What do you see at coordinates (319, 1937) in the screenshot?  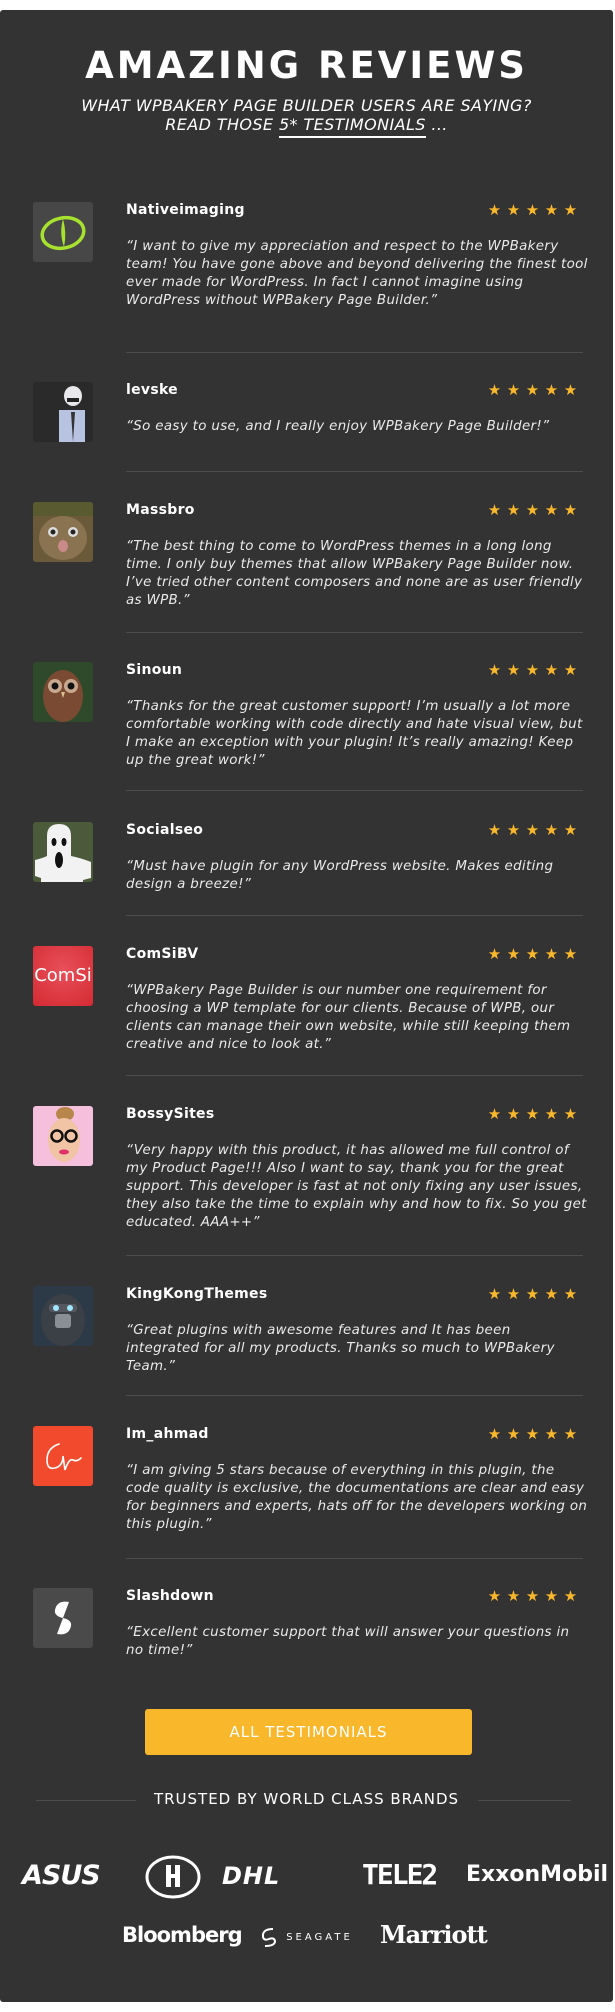 I see `seagate-label: SEAGATE` at bounding box center [319, 1937].